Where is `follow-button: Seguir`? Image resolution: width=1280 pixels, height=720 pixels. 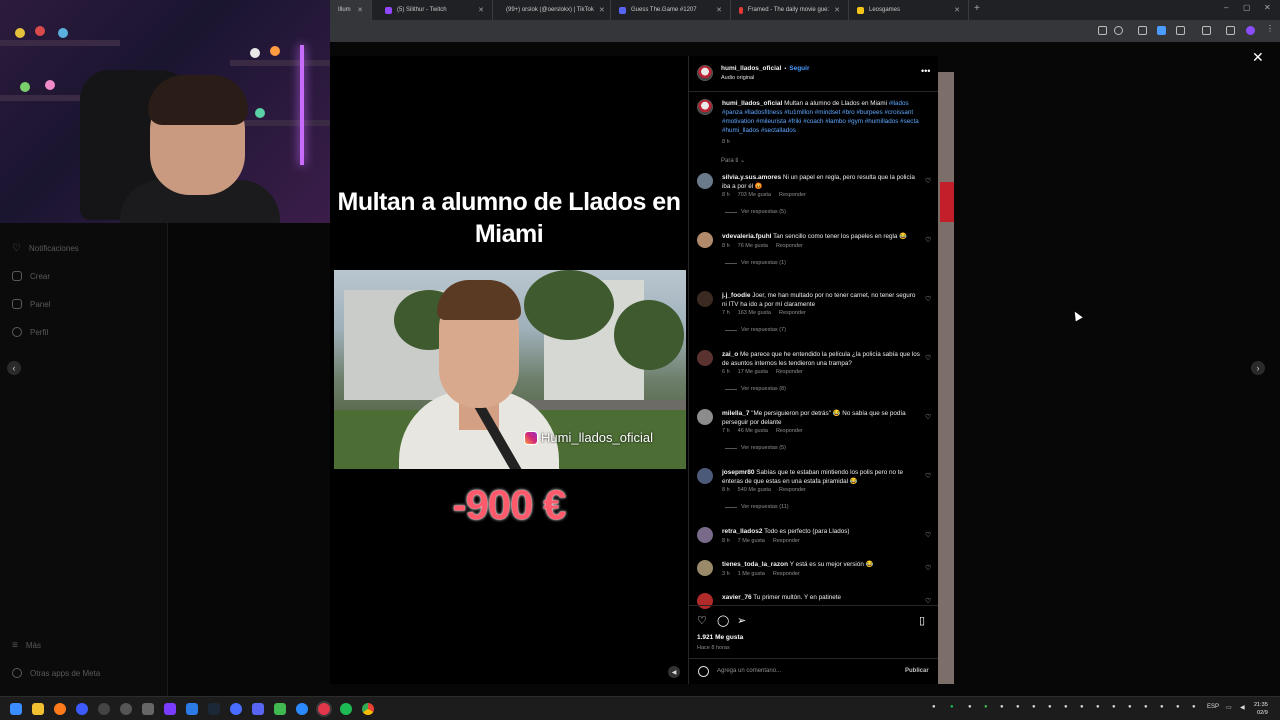
follow-button: Seguir is located at coordinates (799, 68).